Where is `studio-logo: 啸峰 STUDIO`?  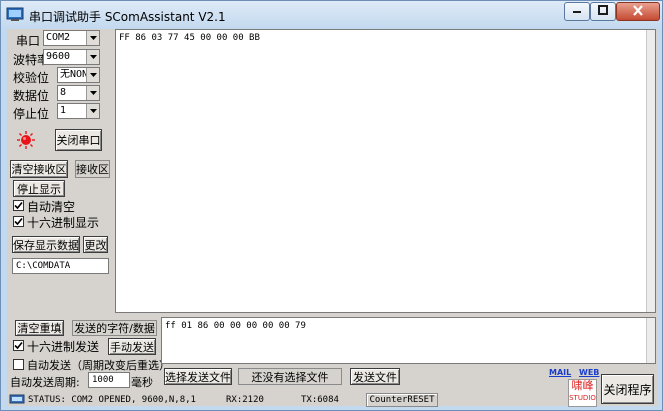
studio-logo: 啸峰 STUDIO is located at coordinates (582, 393).